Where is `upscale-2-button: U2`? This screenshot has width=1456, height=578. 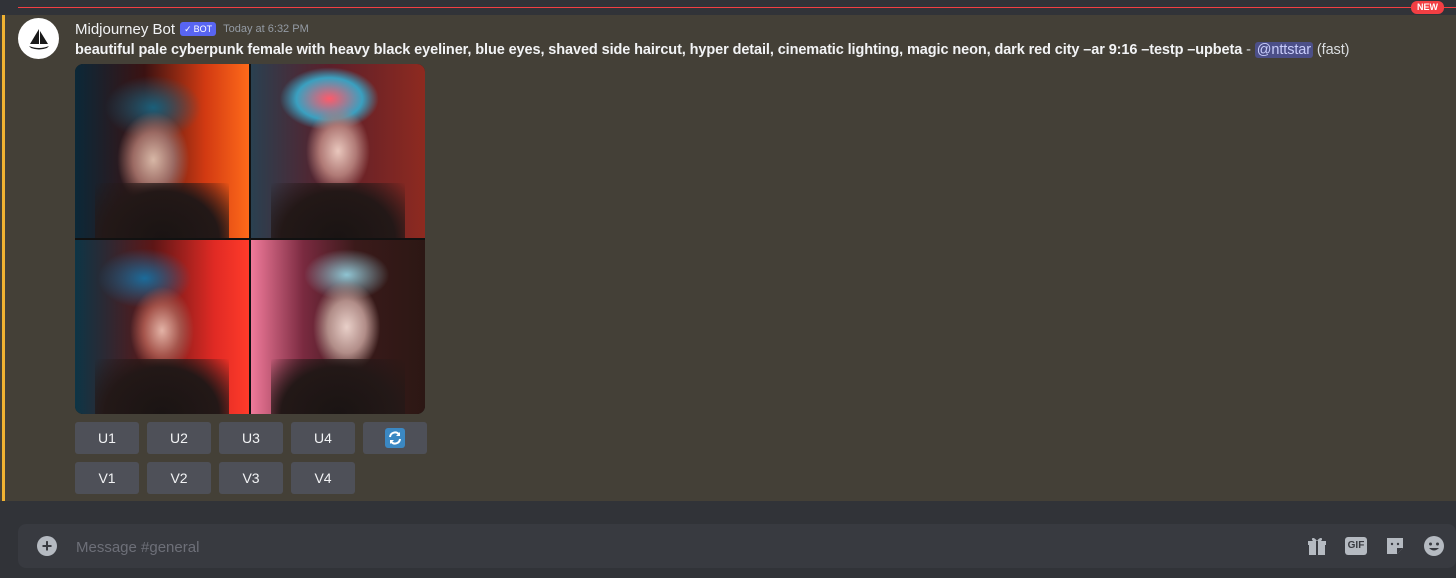
upscale-2-button: U2 is located at coordinates (179, 438).